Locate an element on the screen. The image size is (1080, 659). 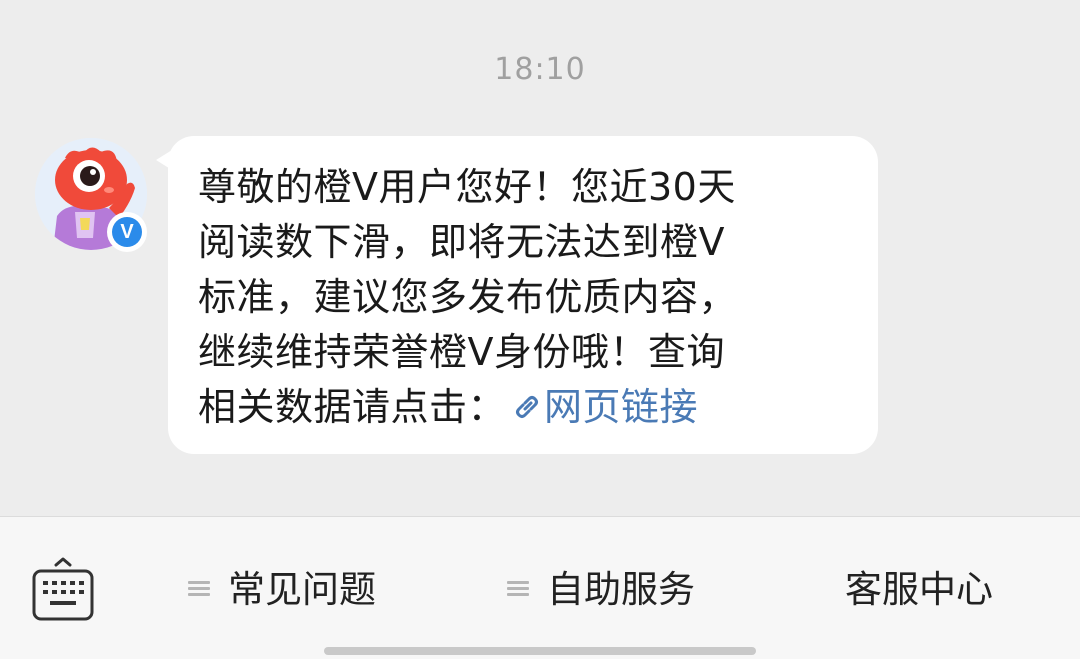
message-line: 尊敬的橙V用户您好！您近30天 is located at coordinates (467, 187).